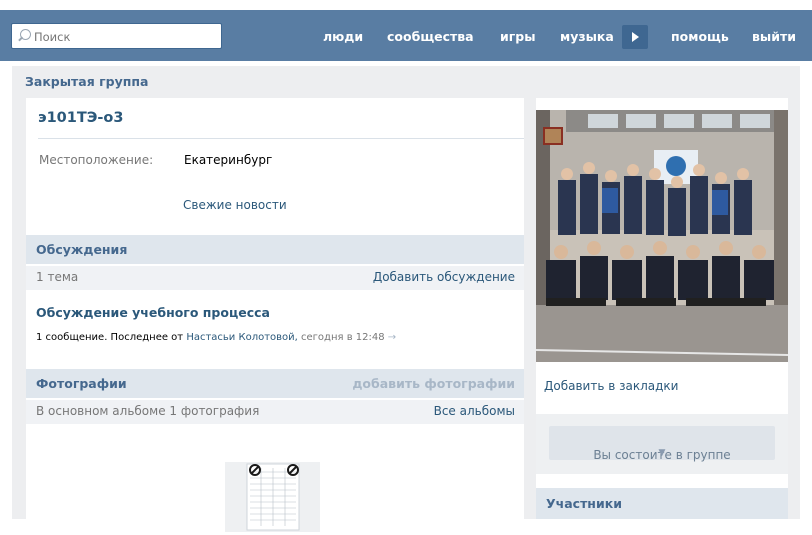  I want to click on group-avatar-photo, so click(662, 236).